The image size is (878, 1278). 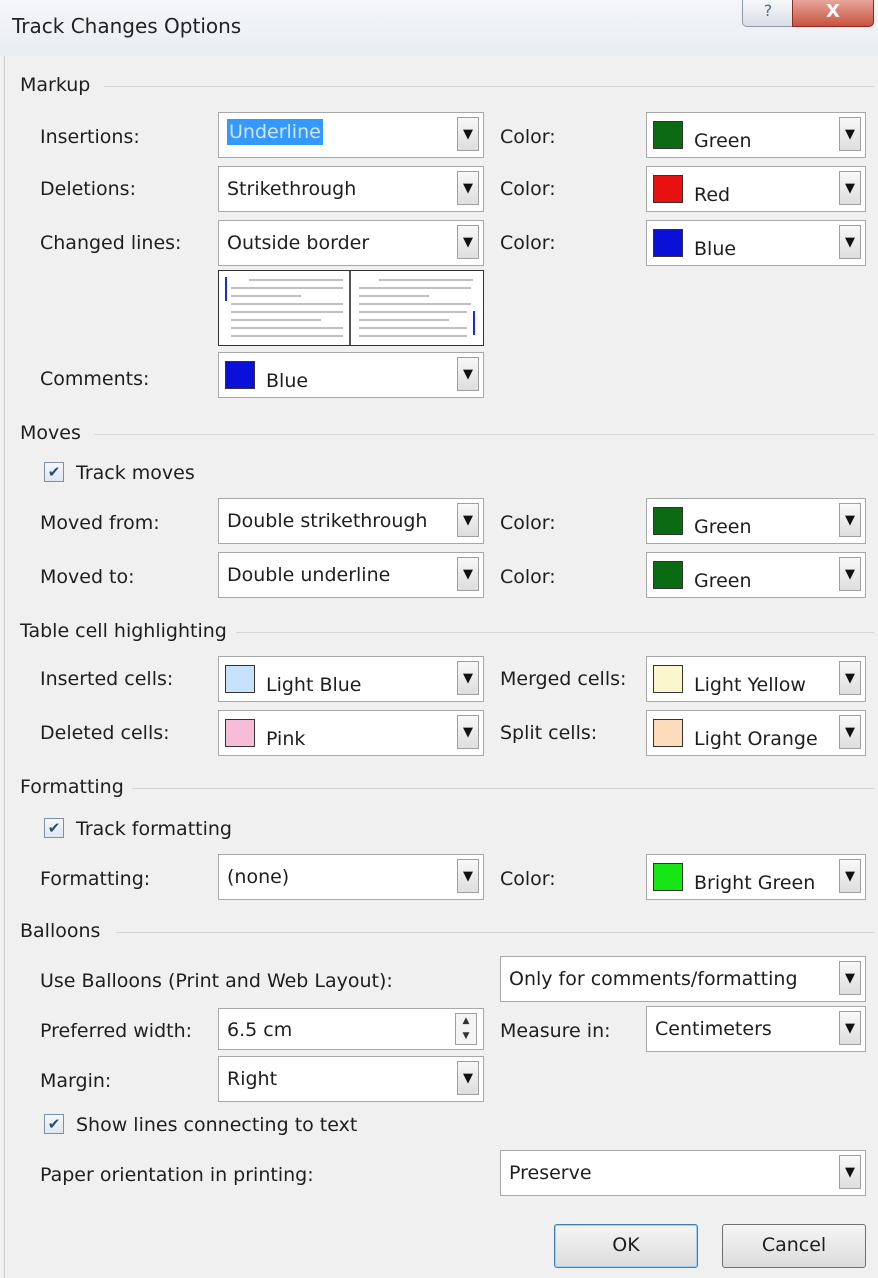 What do you see at coordinates (756, 739) in the screenshot?
I see `split-cells-value: Light Orange` at bounding box center [756, 739].